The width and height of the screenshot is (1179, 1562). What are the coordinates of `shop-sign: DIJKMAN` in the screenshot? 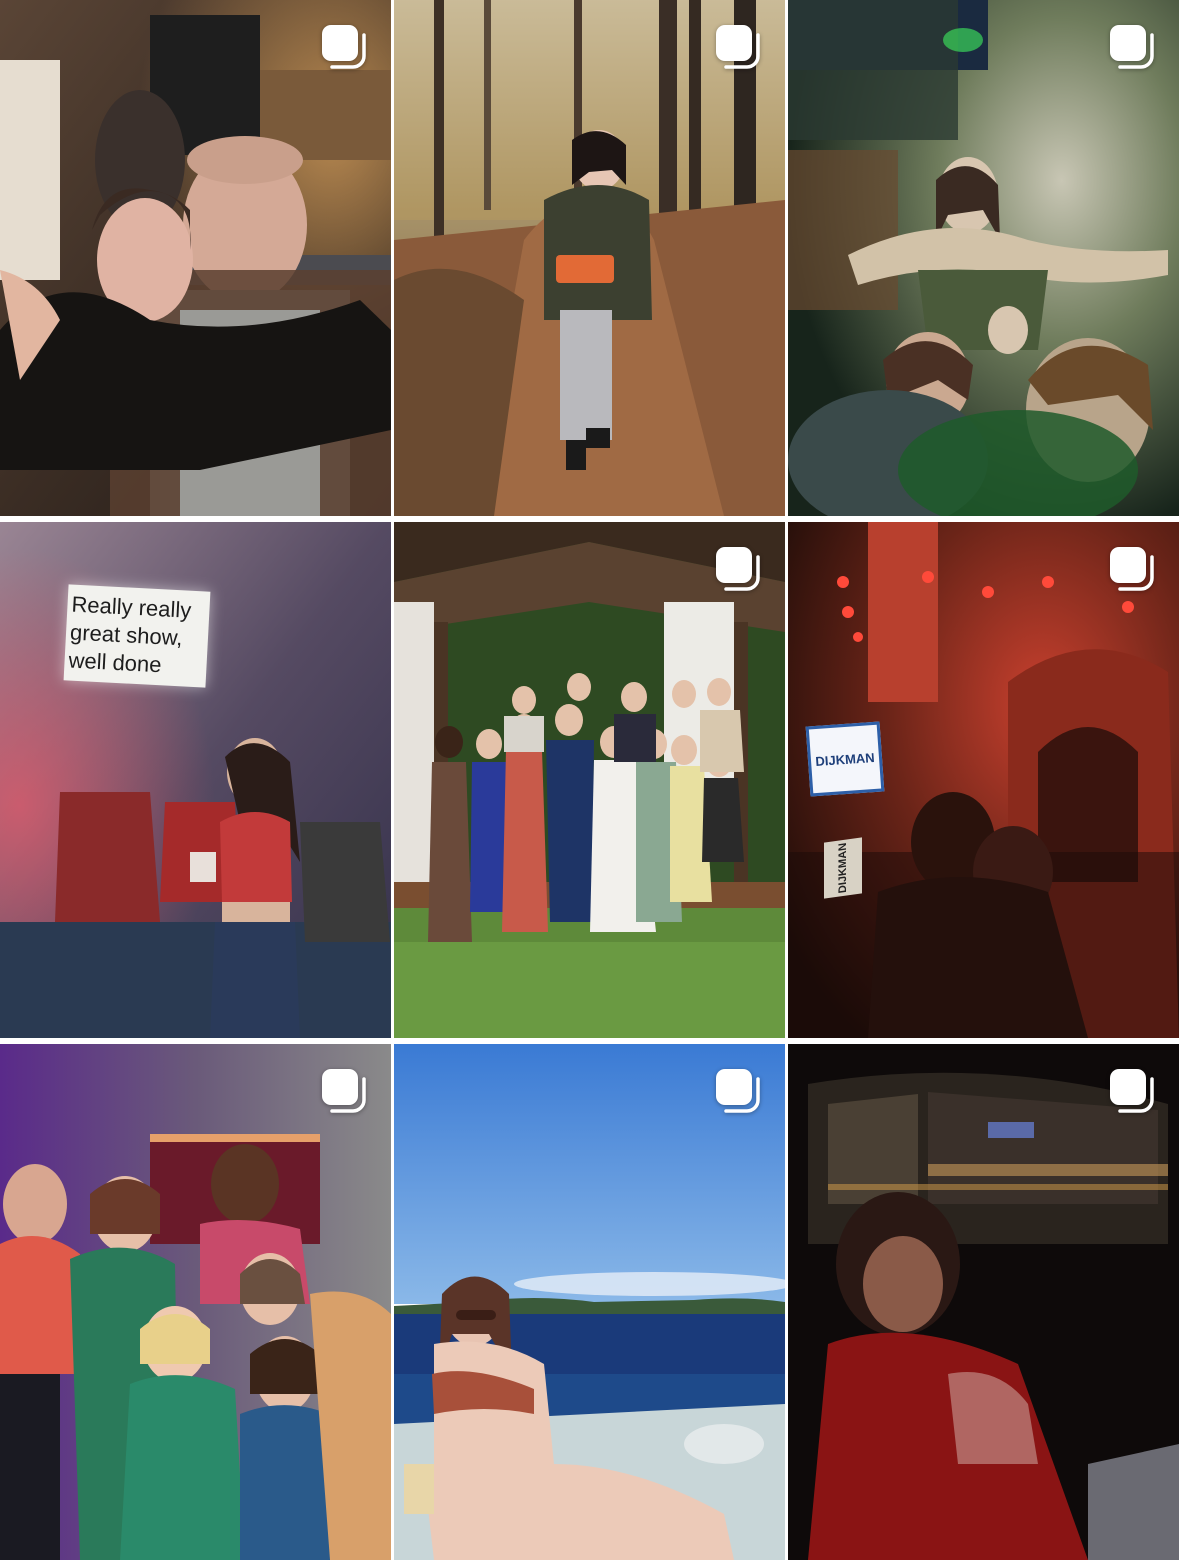 It's located at (845, 759).